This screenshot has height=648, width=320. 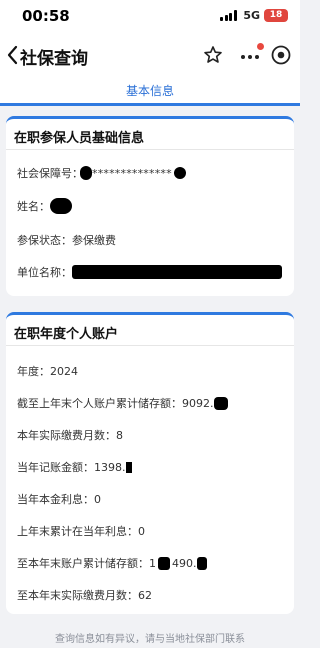 What do you see at coordinates (44, 272) in the screenshot?
I see `field-label: 单位名称：` at bounding box center [44, 272].